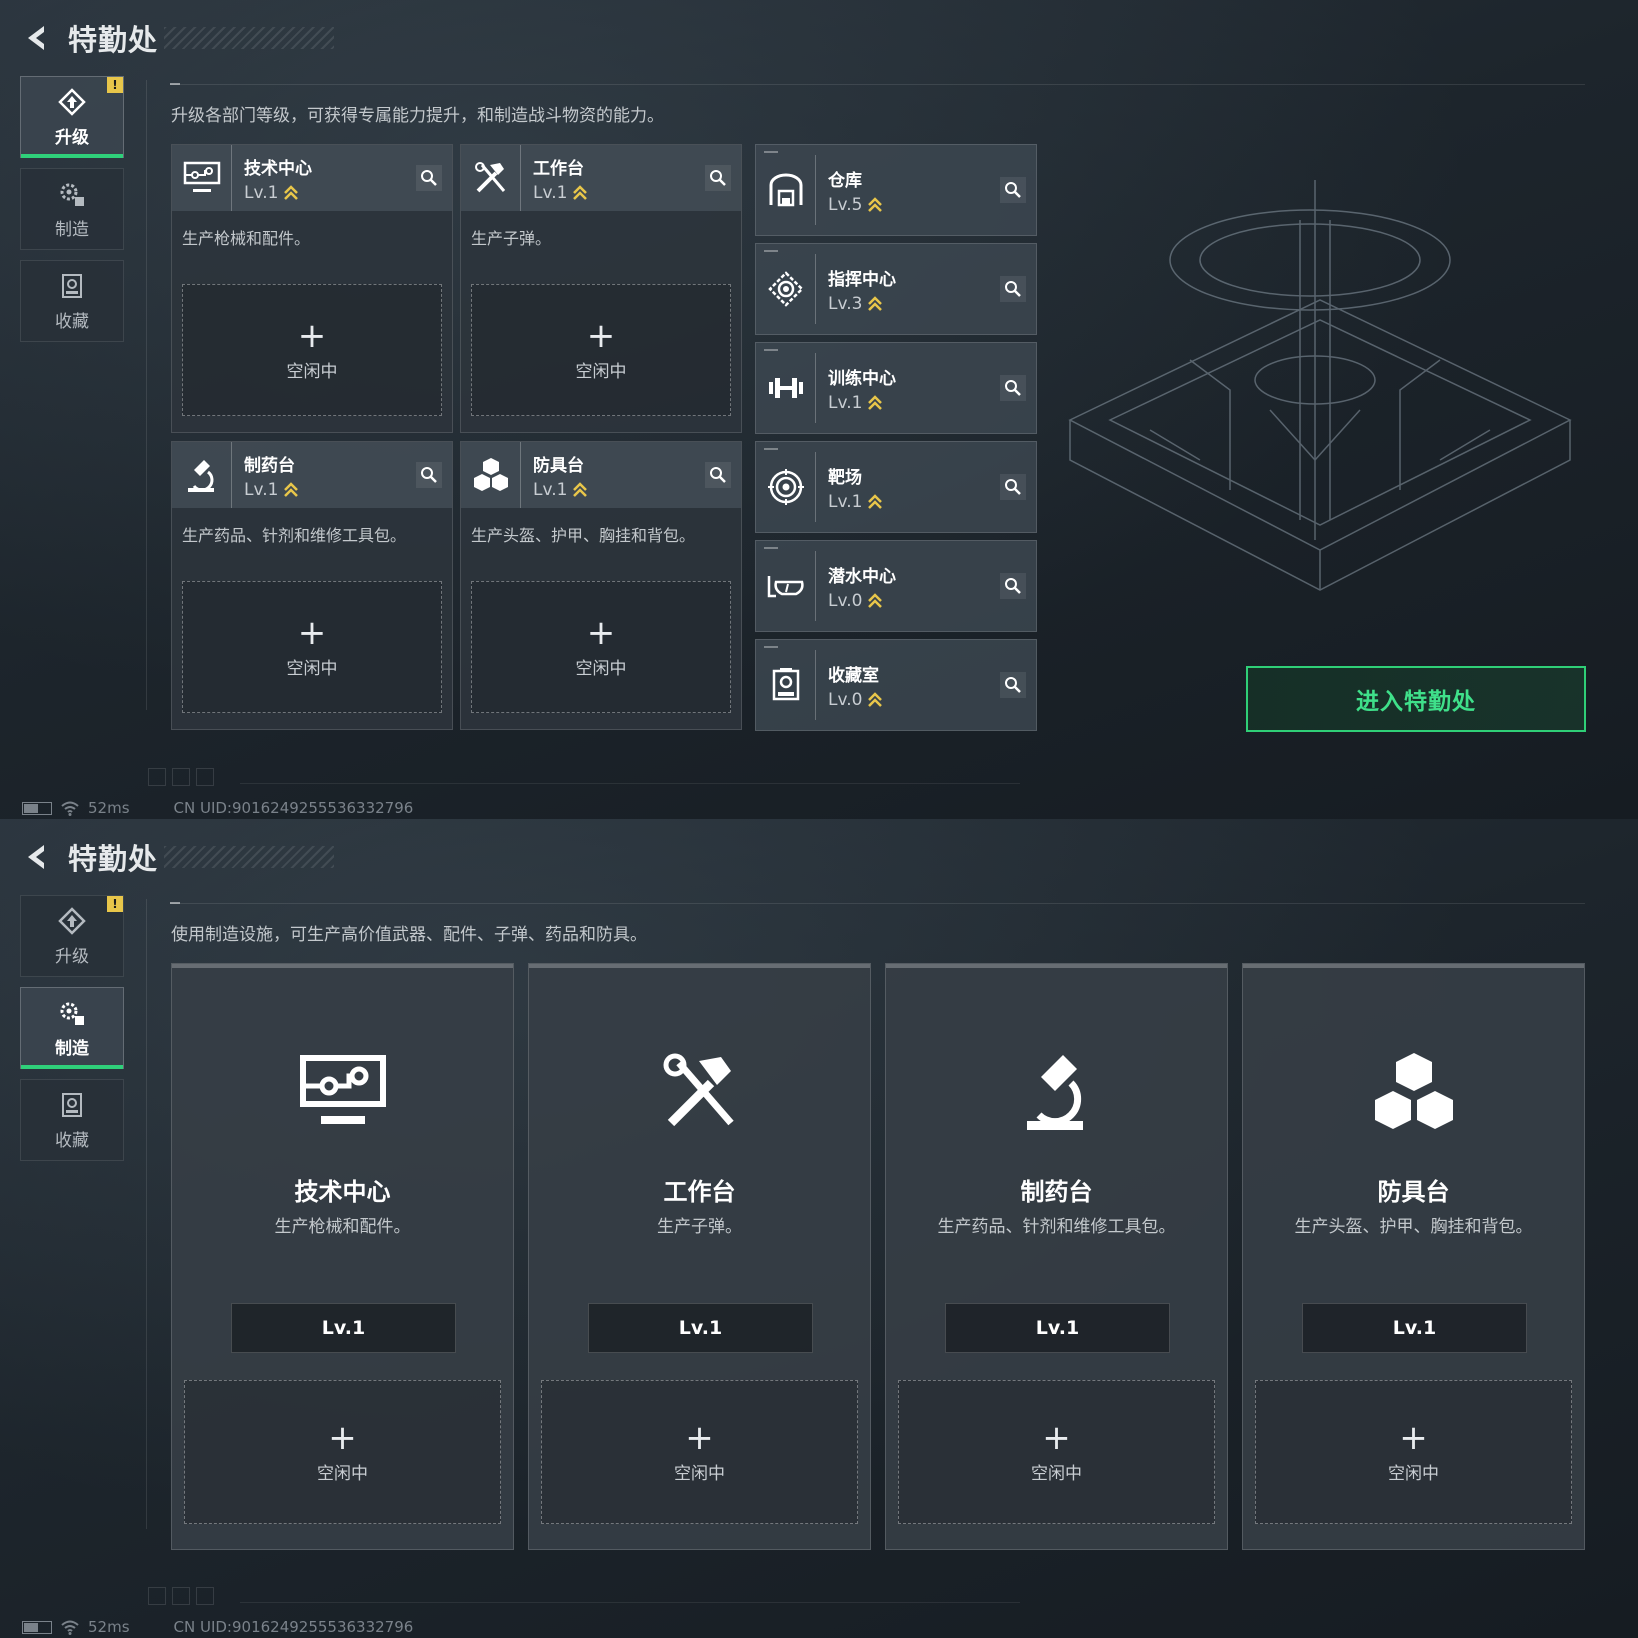 The image size is (1638, 1638). What do you see at coordinates (72, 1048) in the screenshot?
I see `nav-label: 制造` at bounding box center [72, 1048].